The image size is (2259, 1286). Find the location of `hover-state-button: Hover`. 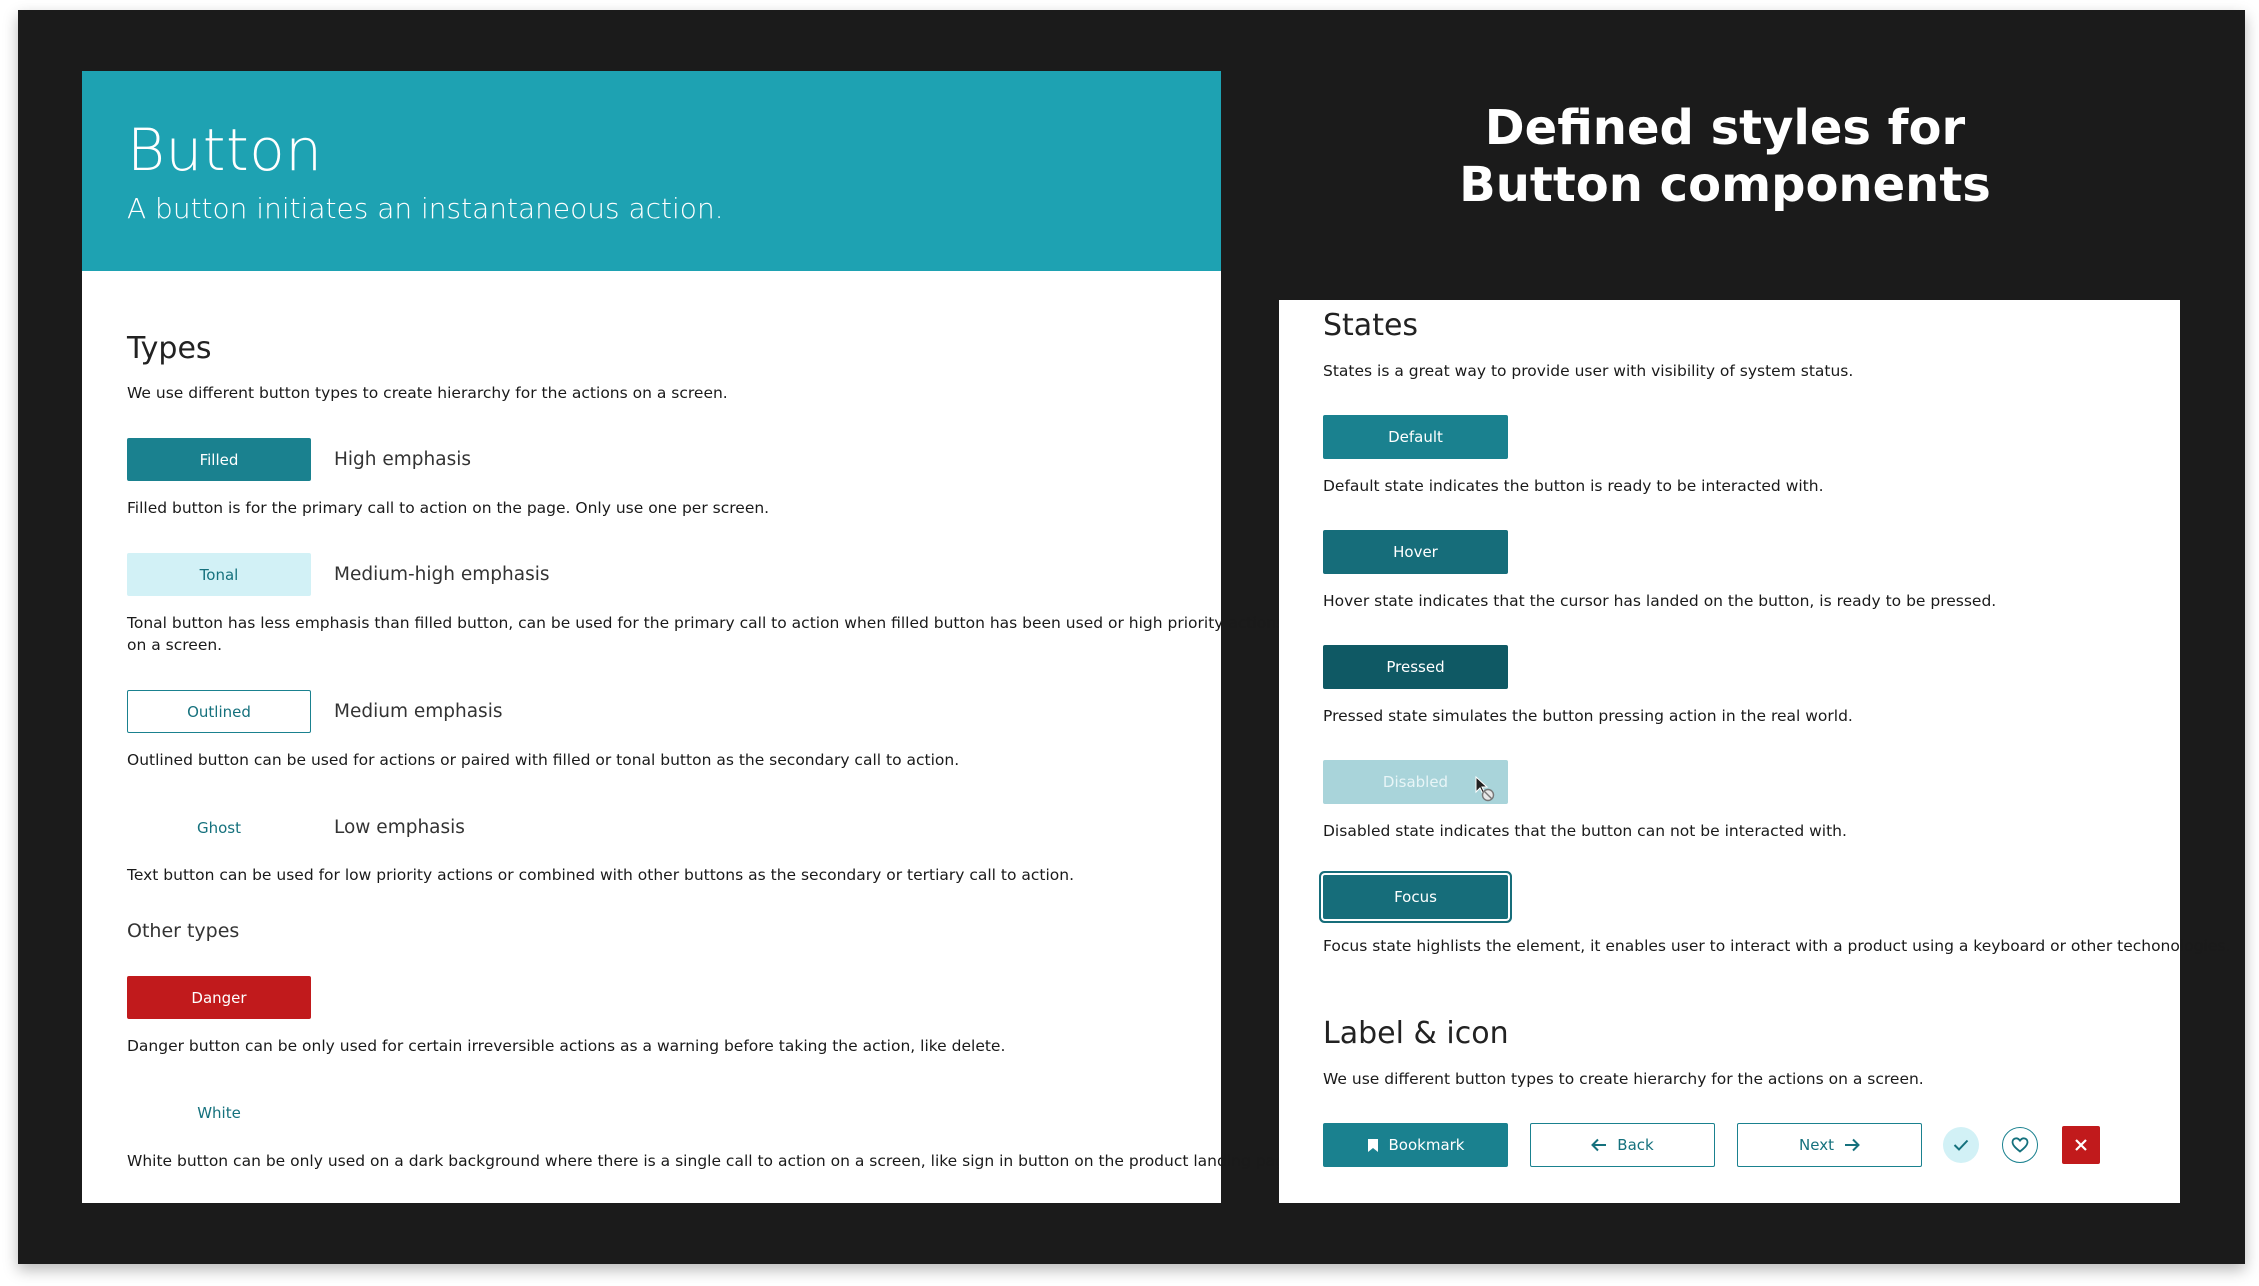

hover-state-button: Hover is located at coordinates (1415, 552).